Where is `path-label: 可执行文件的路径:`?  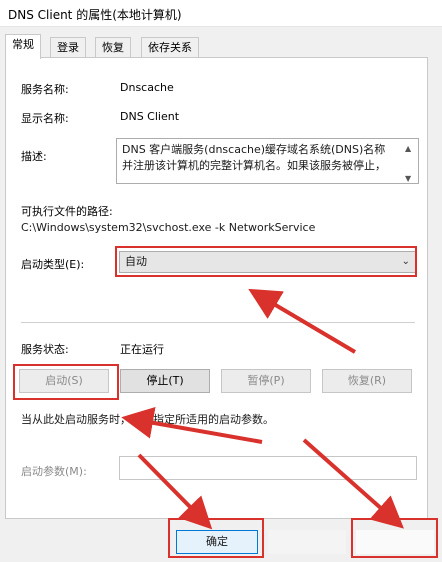
path-label: 可执行文件的路径: is located at coordinates (67, 211).